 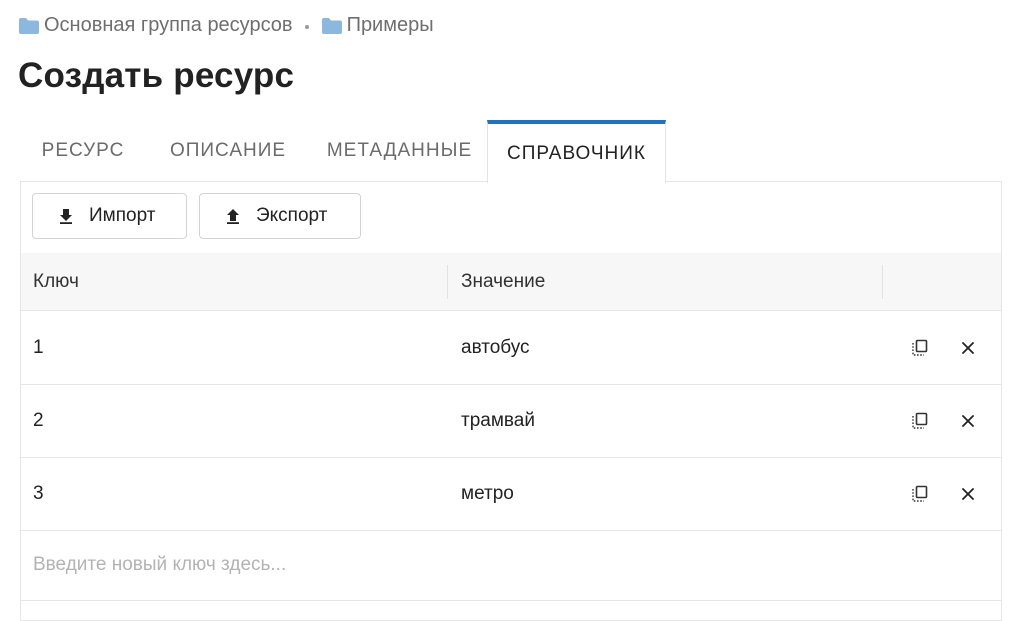 What do you see at coordinates (122, 215) in the screenshot?
I see `import-button-label: Импорт` at bounding box center [122, 215].